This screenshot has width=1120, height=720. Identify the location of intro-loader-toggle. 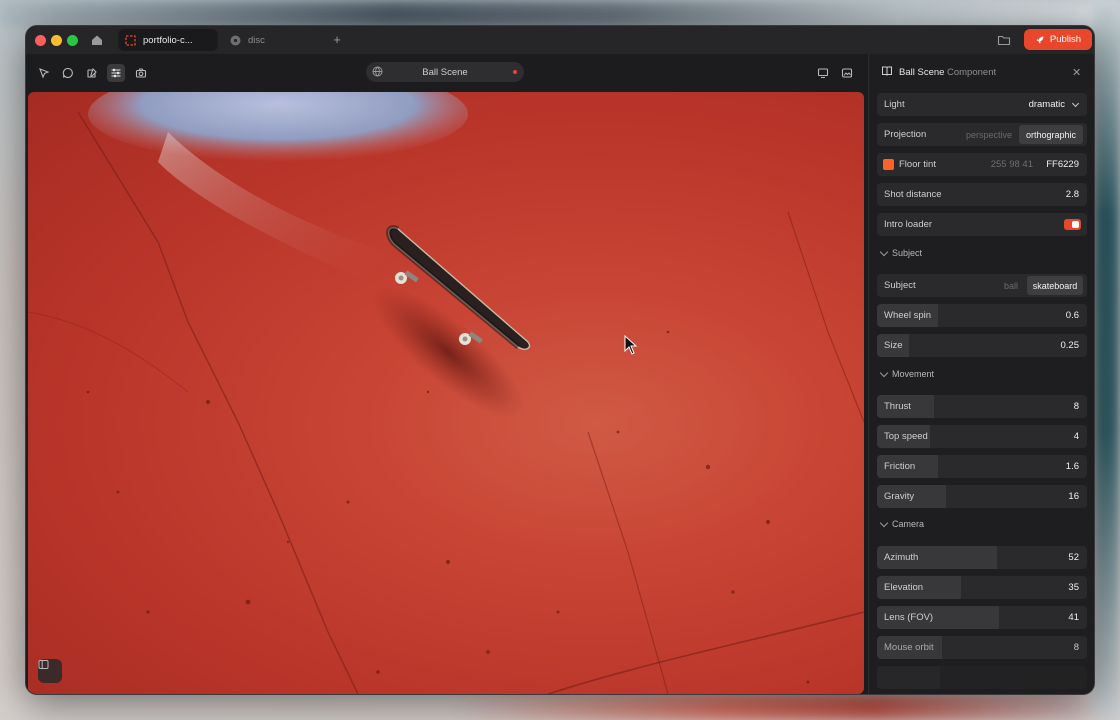
(1072, 224).